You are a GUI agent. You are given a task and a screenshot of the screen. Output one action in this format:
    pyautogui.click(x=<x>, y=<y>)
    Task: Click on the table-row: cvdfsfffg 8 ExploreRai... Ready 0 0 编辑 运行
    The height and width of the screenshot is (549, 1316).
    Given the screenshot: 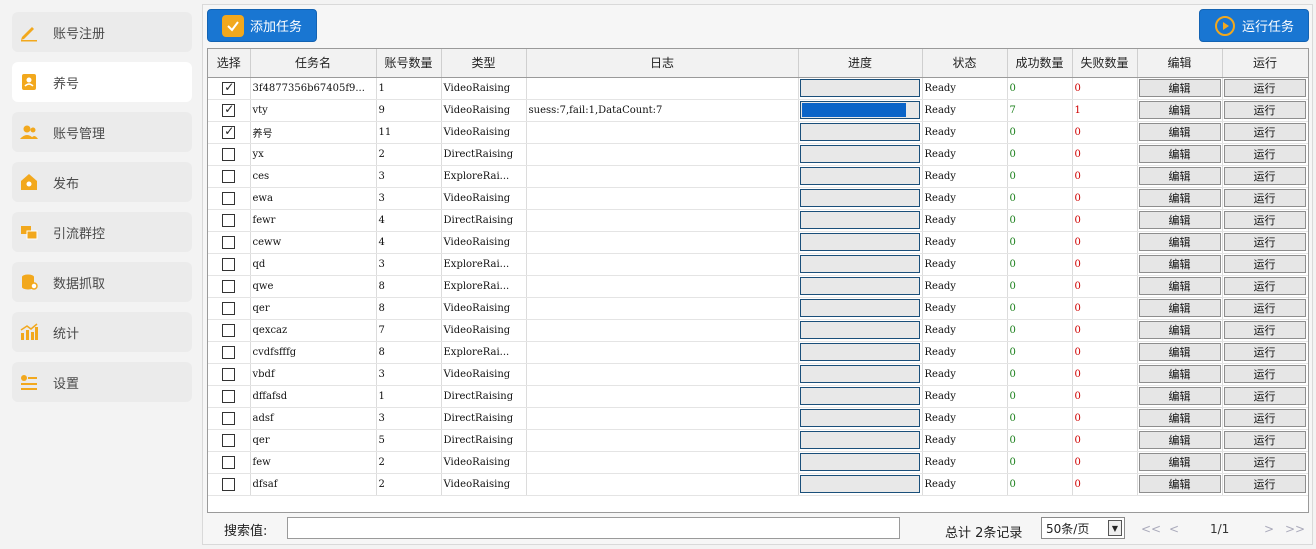 What is the action you would take?
    pyautogui.click(x=758, y=352)
    